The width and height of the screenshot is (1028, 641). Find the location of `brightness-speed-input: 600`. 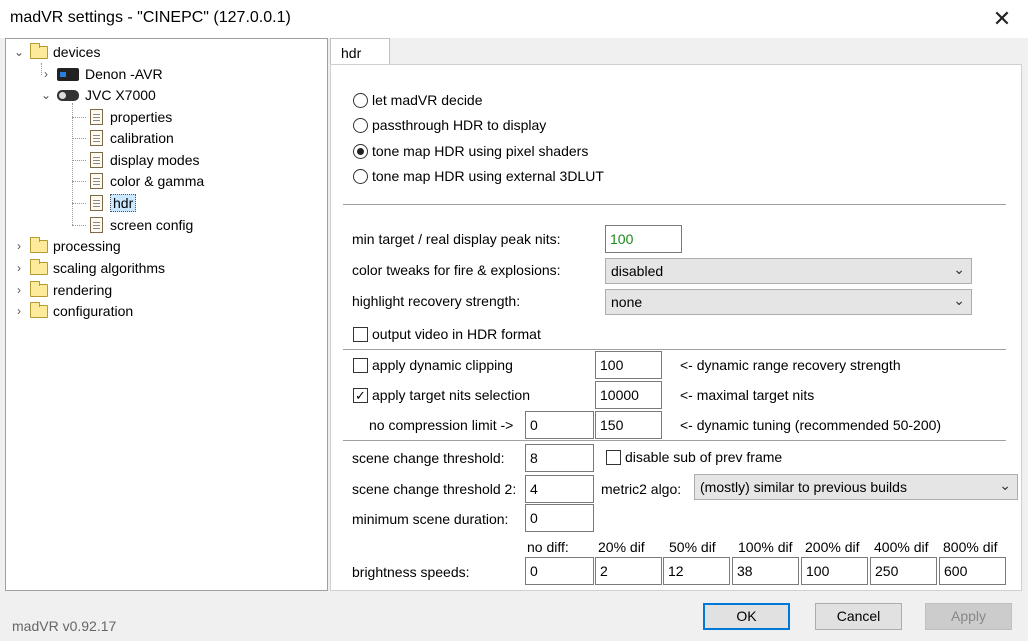

brightness-speed-input: 600 is located at coordinates (972, 571).